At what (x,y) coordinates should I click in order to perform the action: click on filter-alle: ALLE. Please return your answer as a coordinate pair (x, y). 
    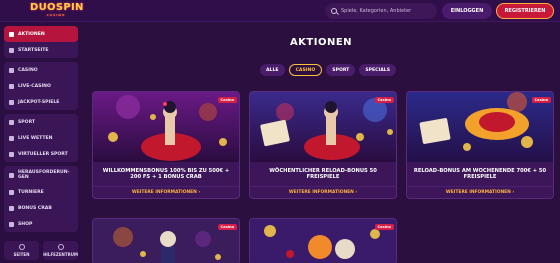
    Looking at the image, I should click on (272, 70).